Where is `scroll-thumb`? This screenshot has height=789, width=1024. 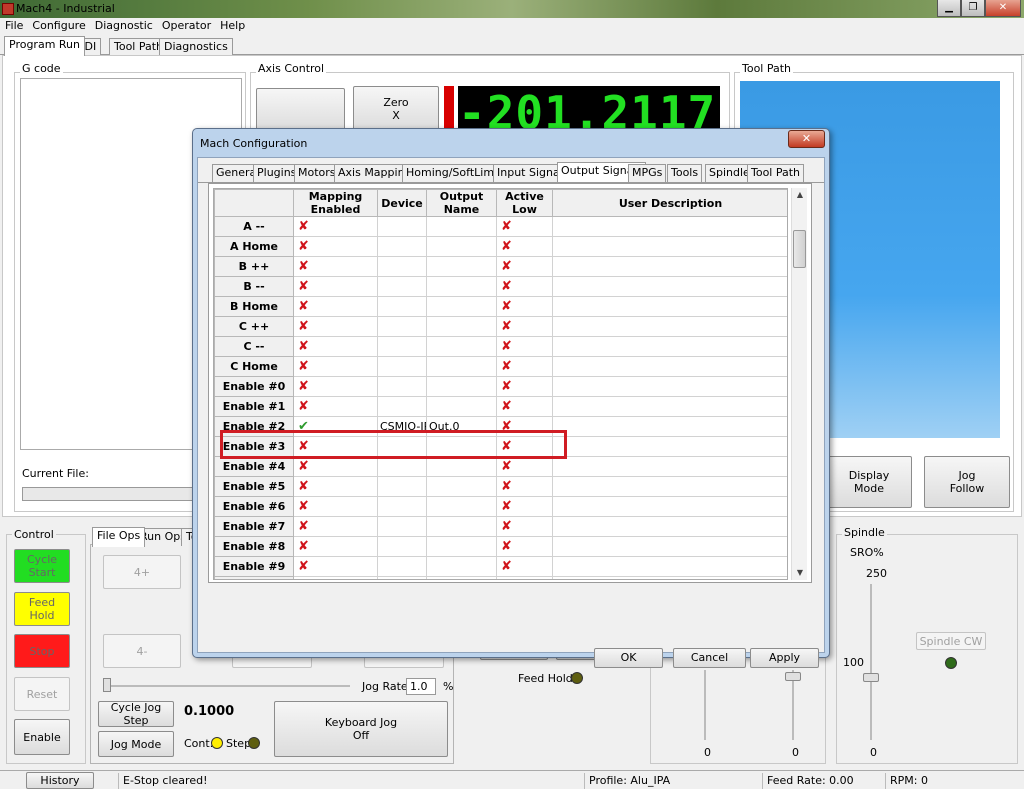 scroll-thumb is located at coordinates (799, 249).